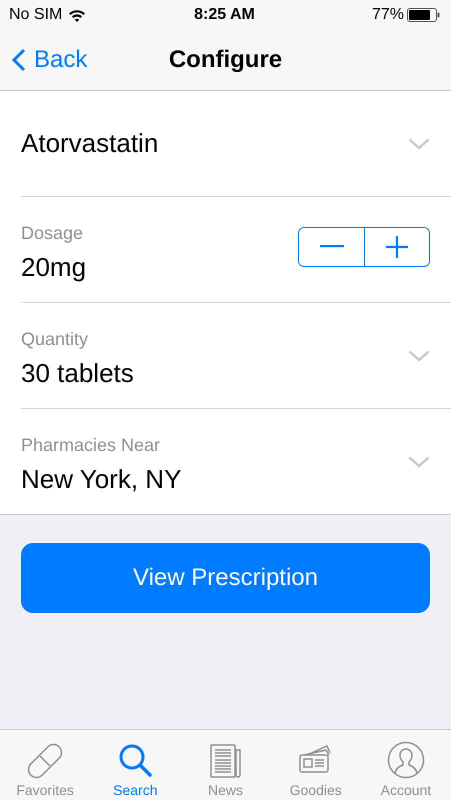  I want to click on minus-icon, so click(332, 246).